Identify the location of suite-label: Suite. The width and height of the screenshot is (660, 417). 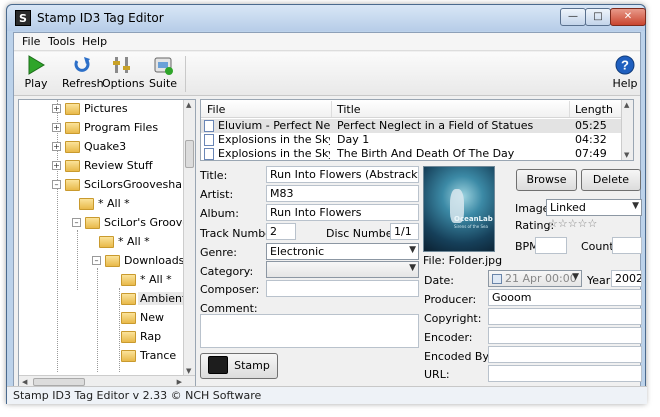
(163, 83).